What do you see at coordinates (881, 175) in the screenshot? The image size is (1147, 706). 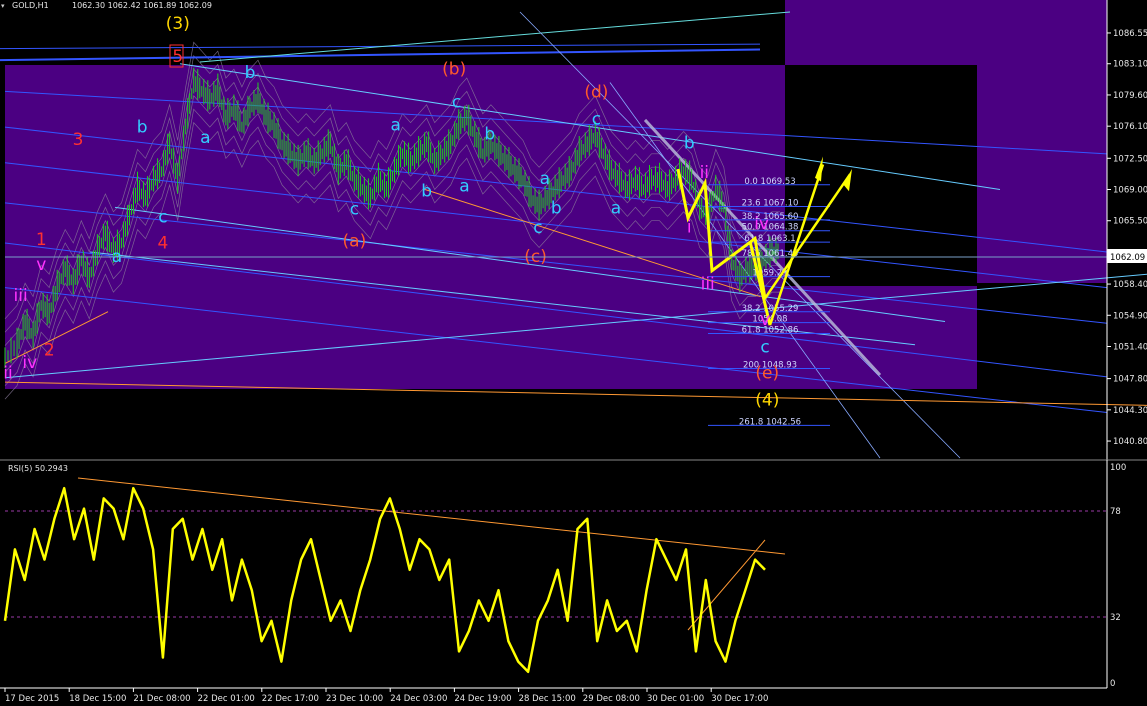 I see `black-gap` at bounding box center [881, 175].